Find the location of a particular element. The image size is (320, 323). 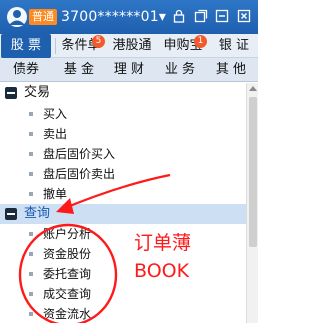

tree-item-label: 盘后固价卖出 is located at coordinates (79, 174).